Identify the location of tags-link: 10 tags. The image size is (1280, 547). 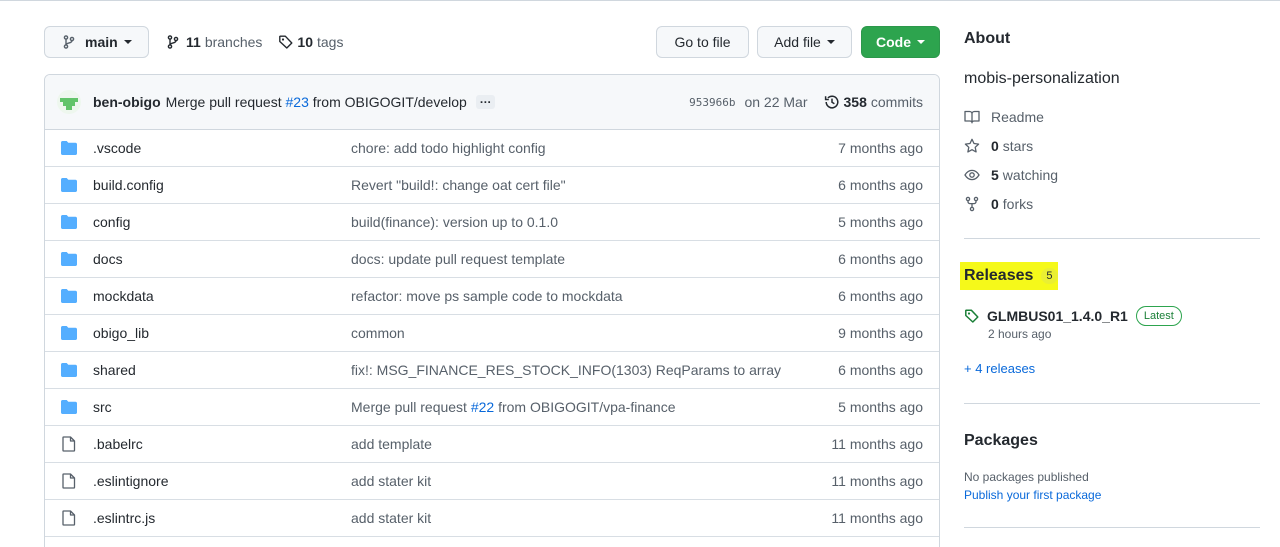
(310, 42).